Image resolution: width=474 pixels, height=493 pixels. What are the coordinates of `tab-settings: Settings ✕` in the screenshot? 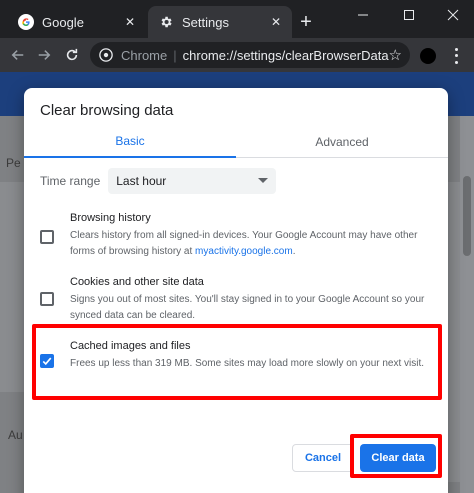 It's located at (220, 22).